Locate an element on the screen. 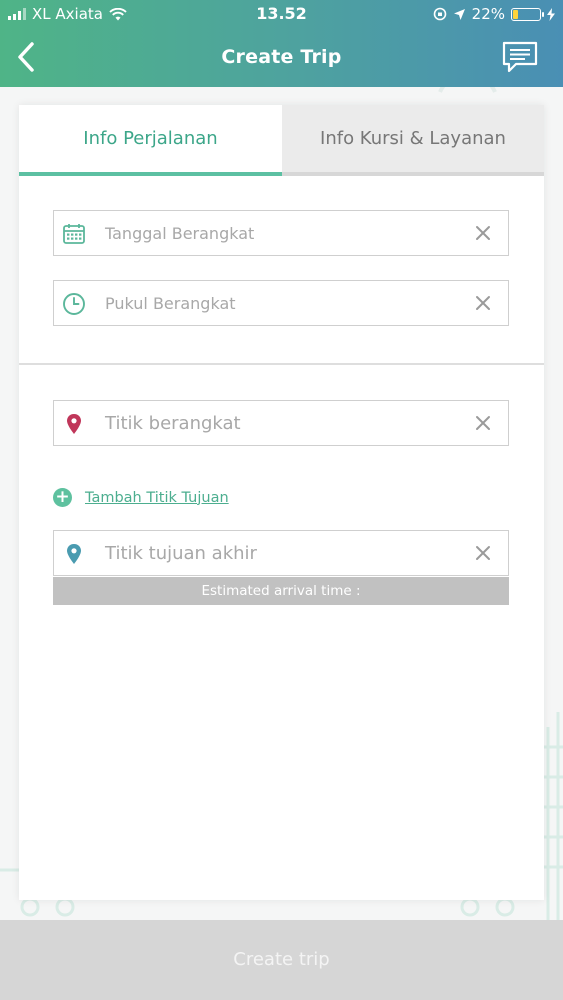 This screenshot has height=1000, width=563. clear-departure-icon is located at coordinates (483, 423).